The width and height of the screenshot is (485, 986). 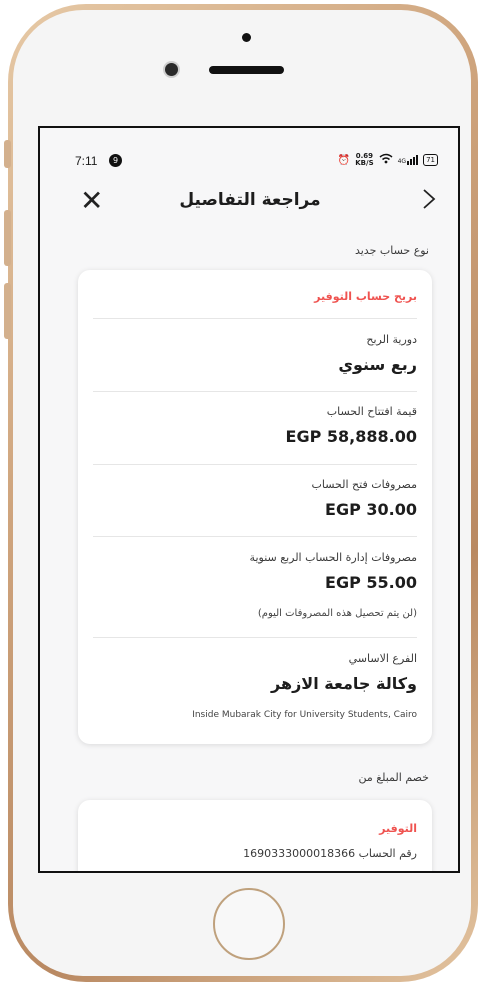 I want to click on main-branch-value: وكالة جامعة الازهر, so click(x=344, y=683).